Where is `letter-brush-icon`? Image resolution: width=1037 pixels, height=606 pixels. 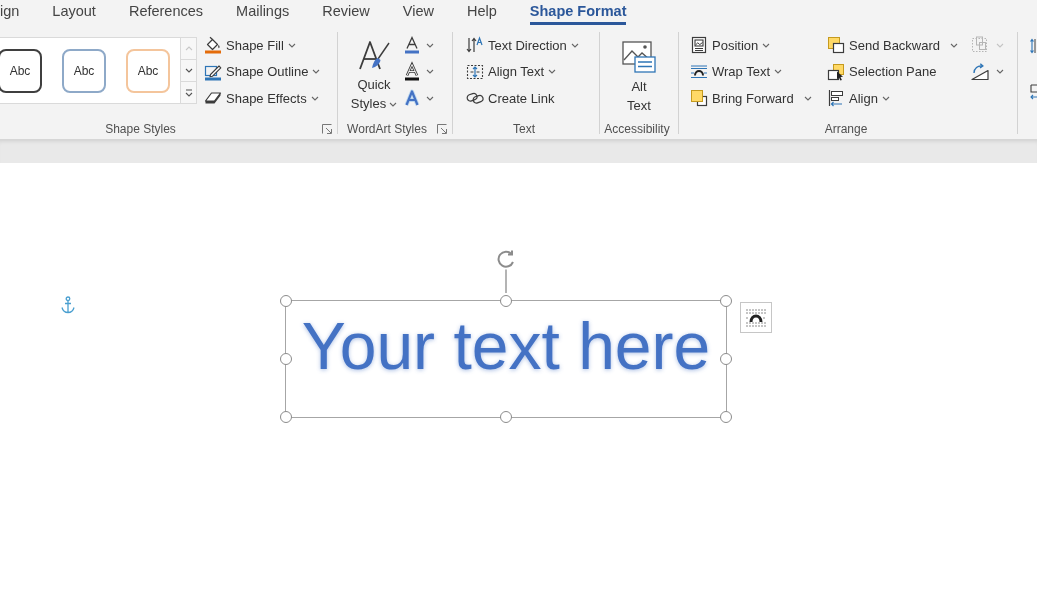 letter-brush-icon is located at coordinates (374, 55).